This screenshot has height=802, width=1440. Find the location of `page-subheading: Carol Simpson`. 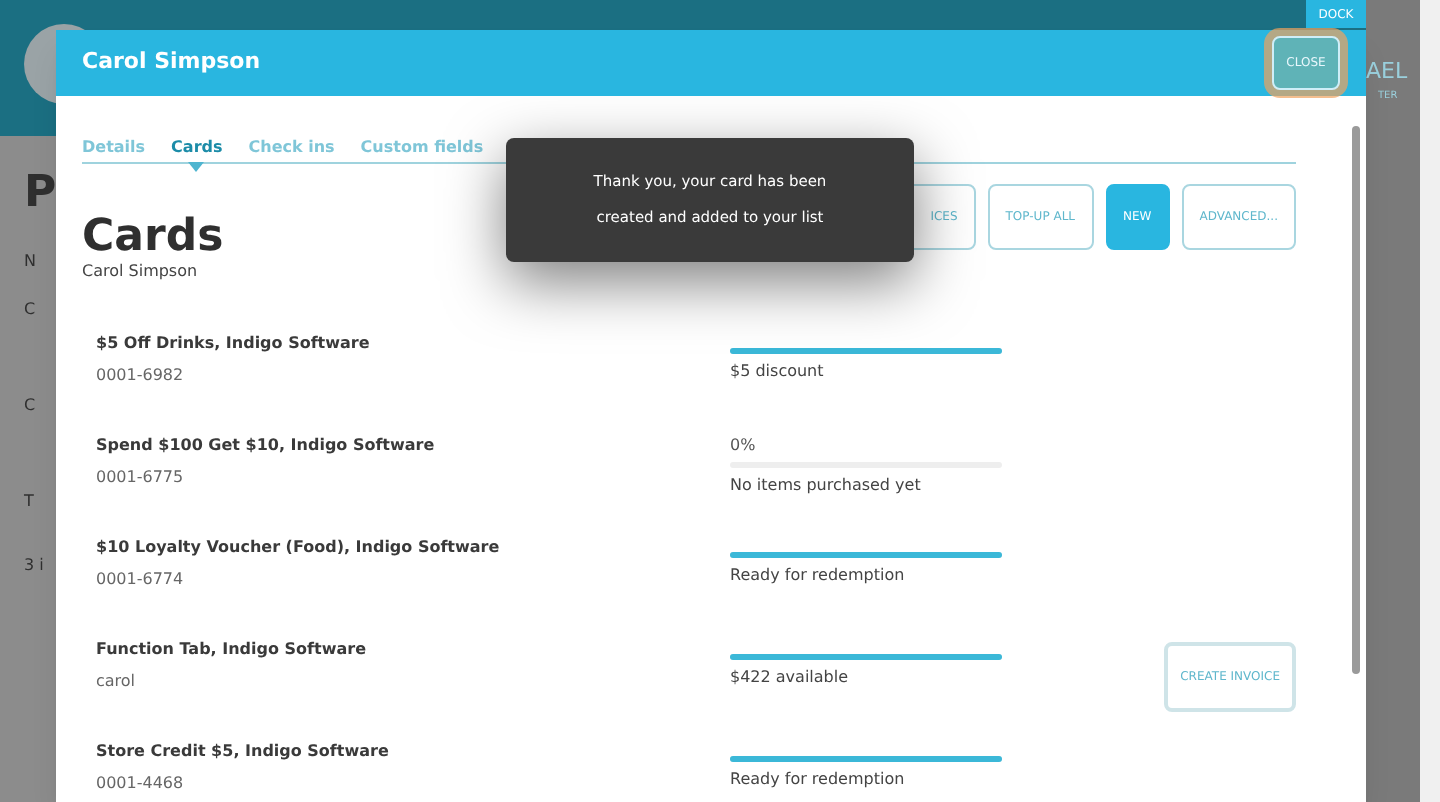

page-subheading: Carol Simpson is located at coordinates (141, 272).